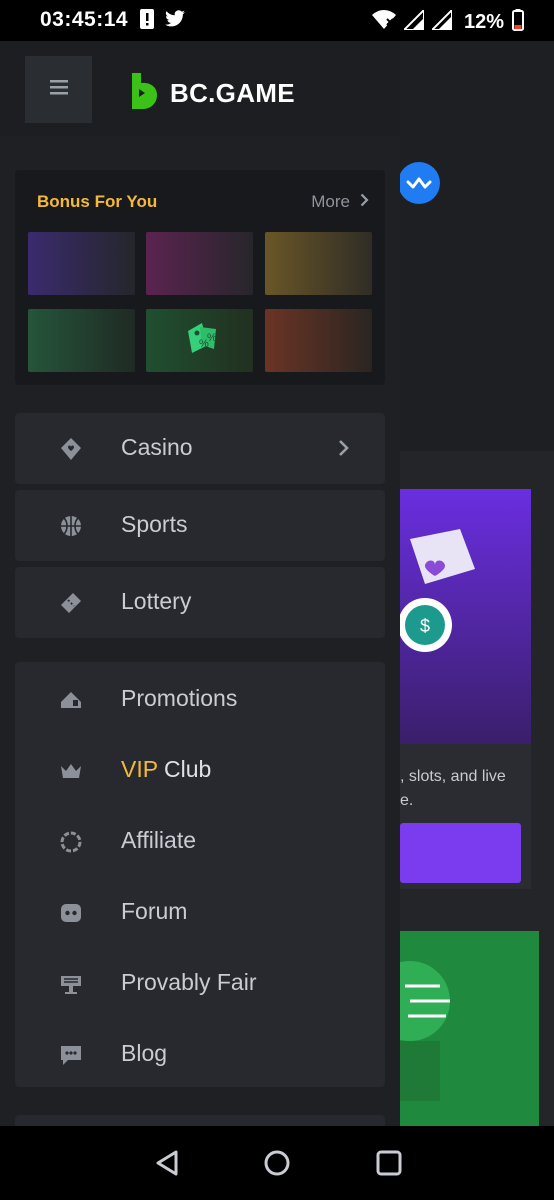  I want to click on promo-cta-button, so click(460, 853).